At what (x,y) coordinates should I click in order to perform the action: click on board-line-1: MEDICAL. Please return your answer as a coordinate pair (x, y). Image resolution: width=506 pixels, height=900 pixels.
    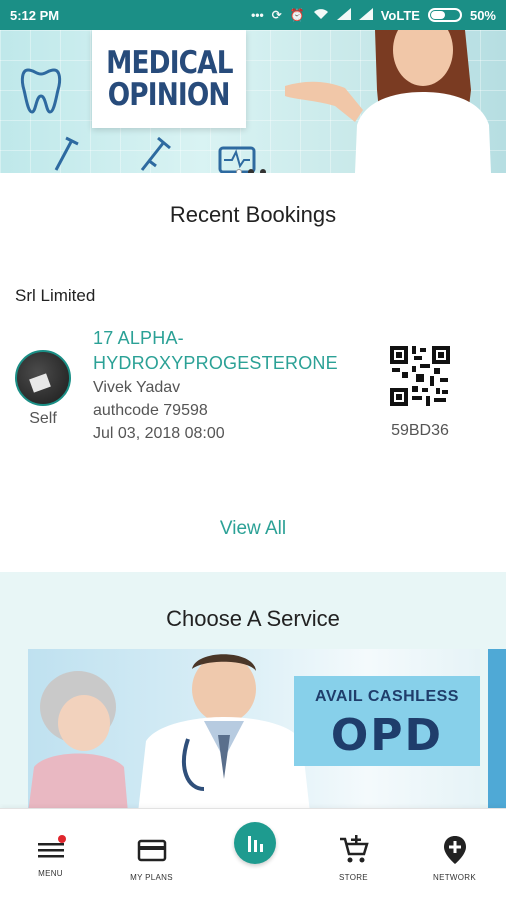
    Looking at the image, I should click on (169, 63).